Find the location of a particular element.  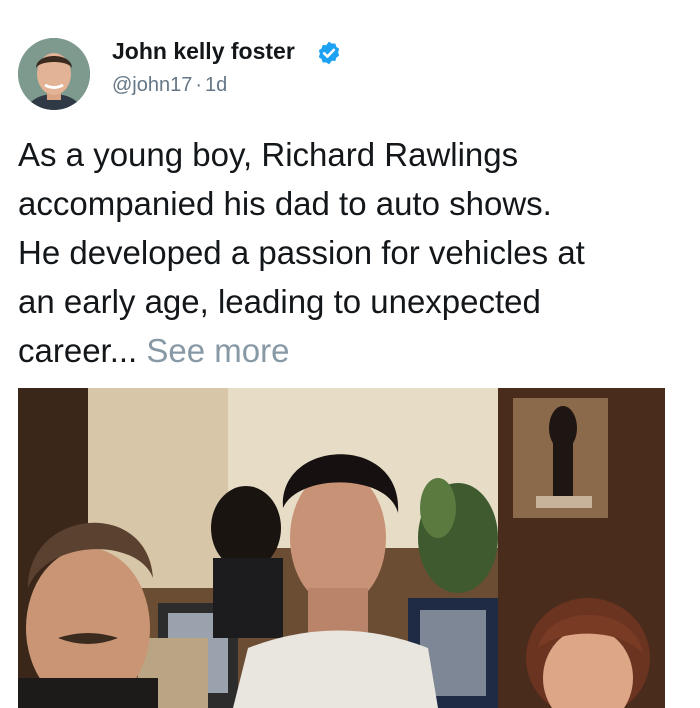

verified-badge-icon is located at coordinates (329, 53).